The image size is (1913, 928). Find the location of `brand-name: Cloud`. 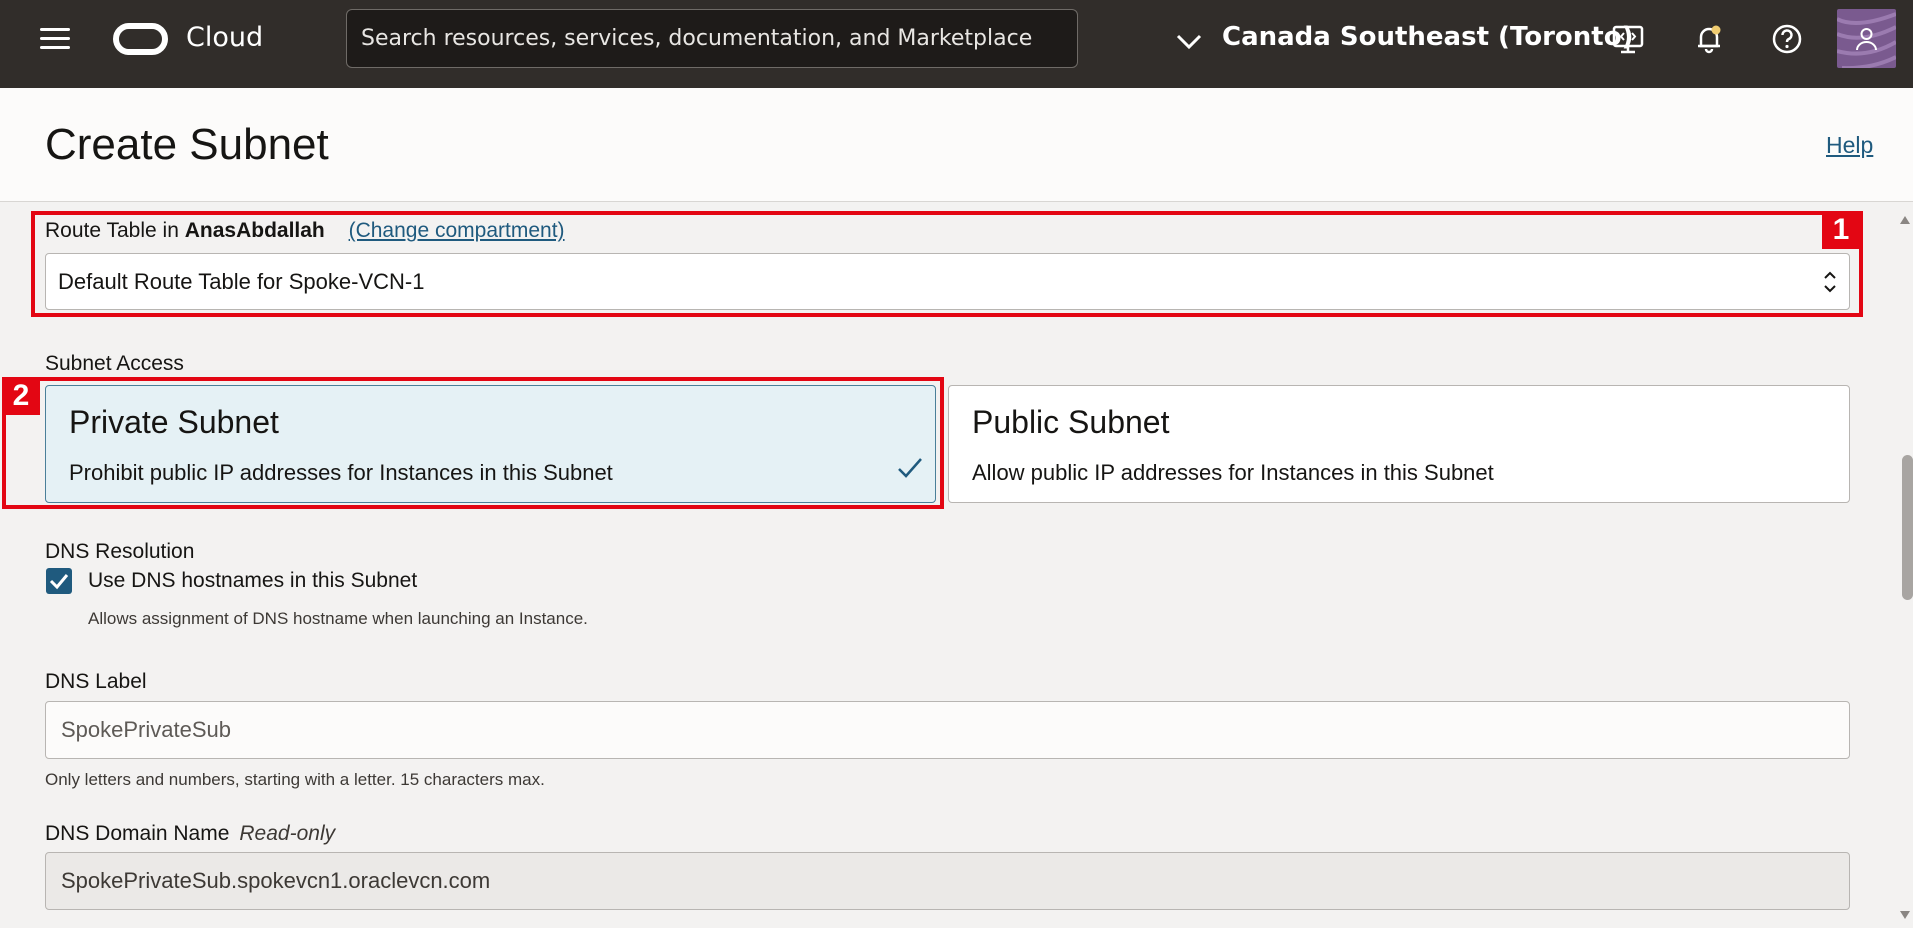

brand-name: Cloud is located at coordinates (225, 37).